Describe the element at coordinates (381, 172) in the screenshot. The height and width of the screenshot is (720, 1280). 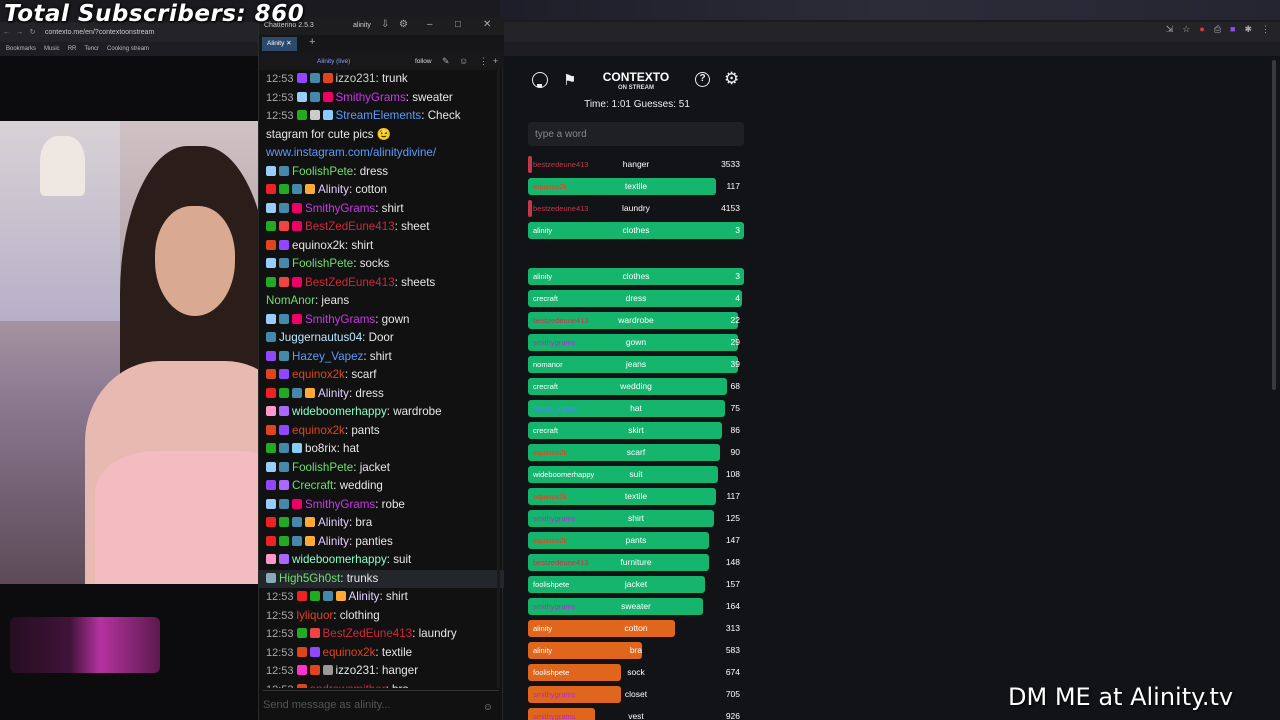
I see `chat-message: FoolishPete: dress` at that location.